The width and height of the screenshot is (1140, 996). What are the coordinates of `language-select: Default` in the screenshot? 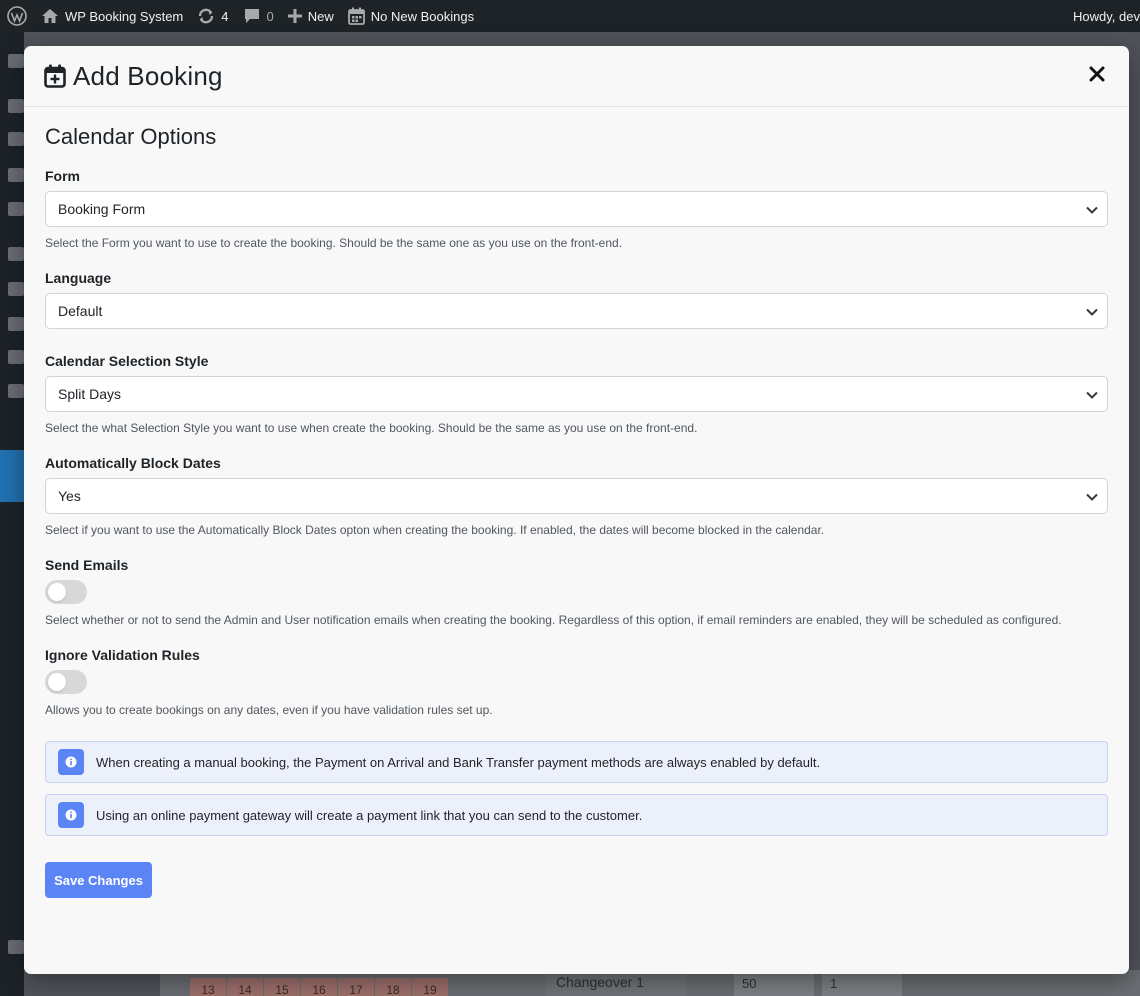 It's located at (576, 311).